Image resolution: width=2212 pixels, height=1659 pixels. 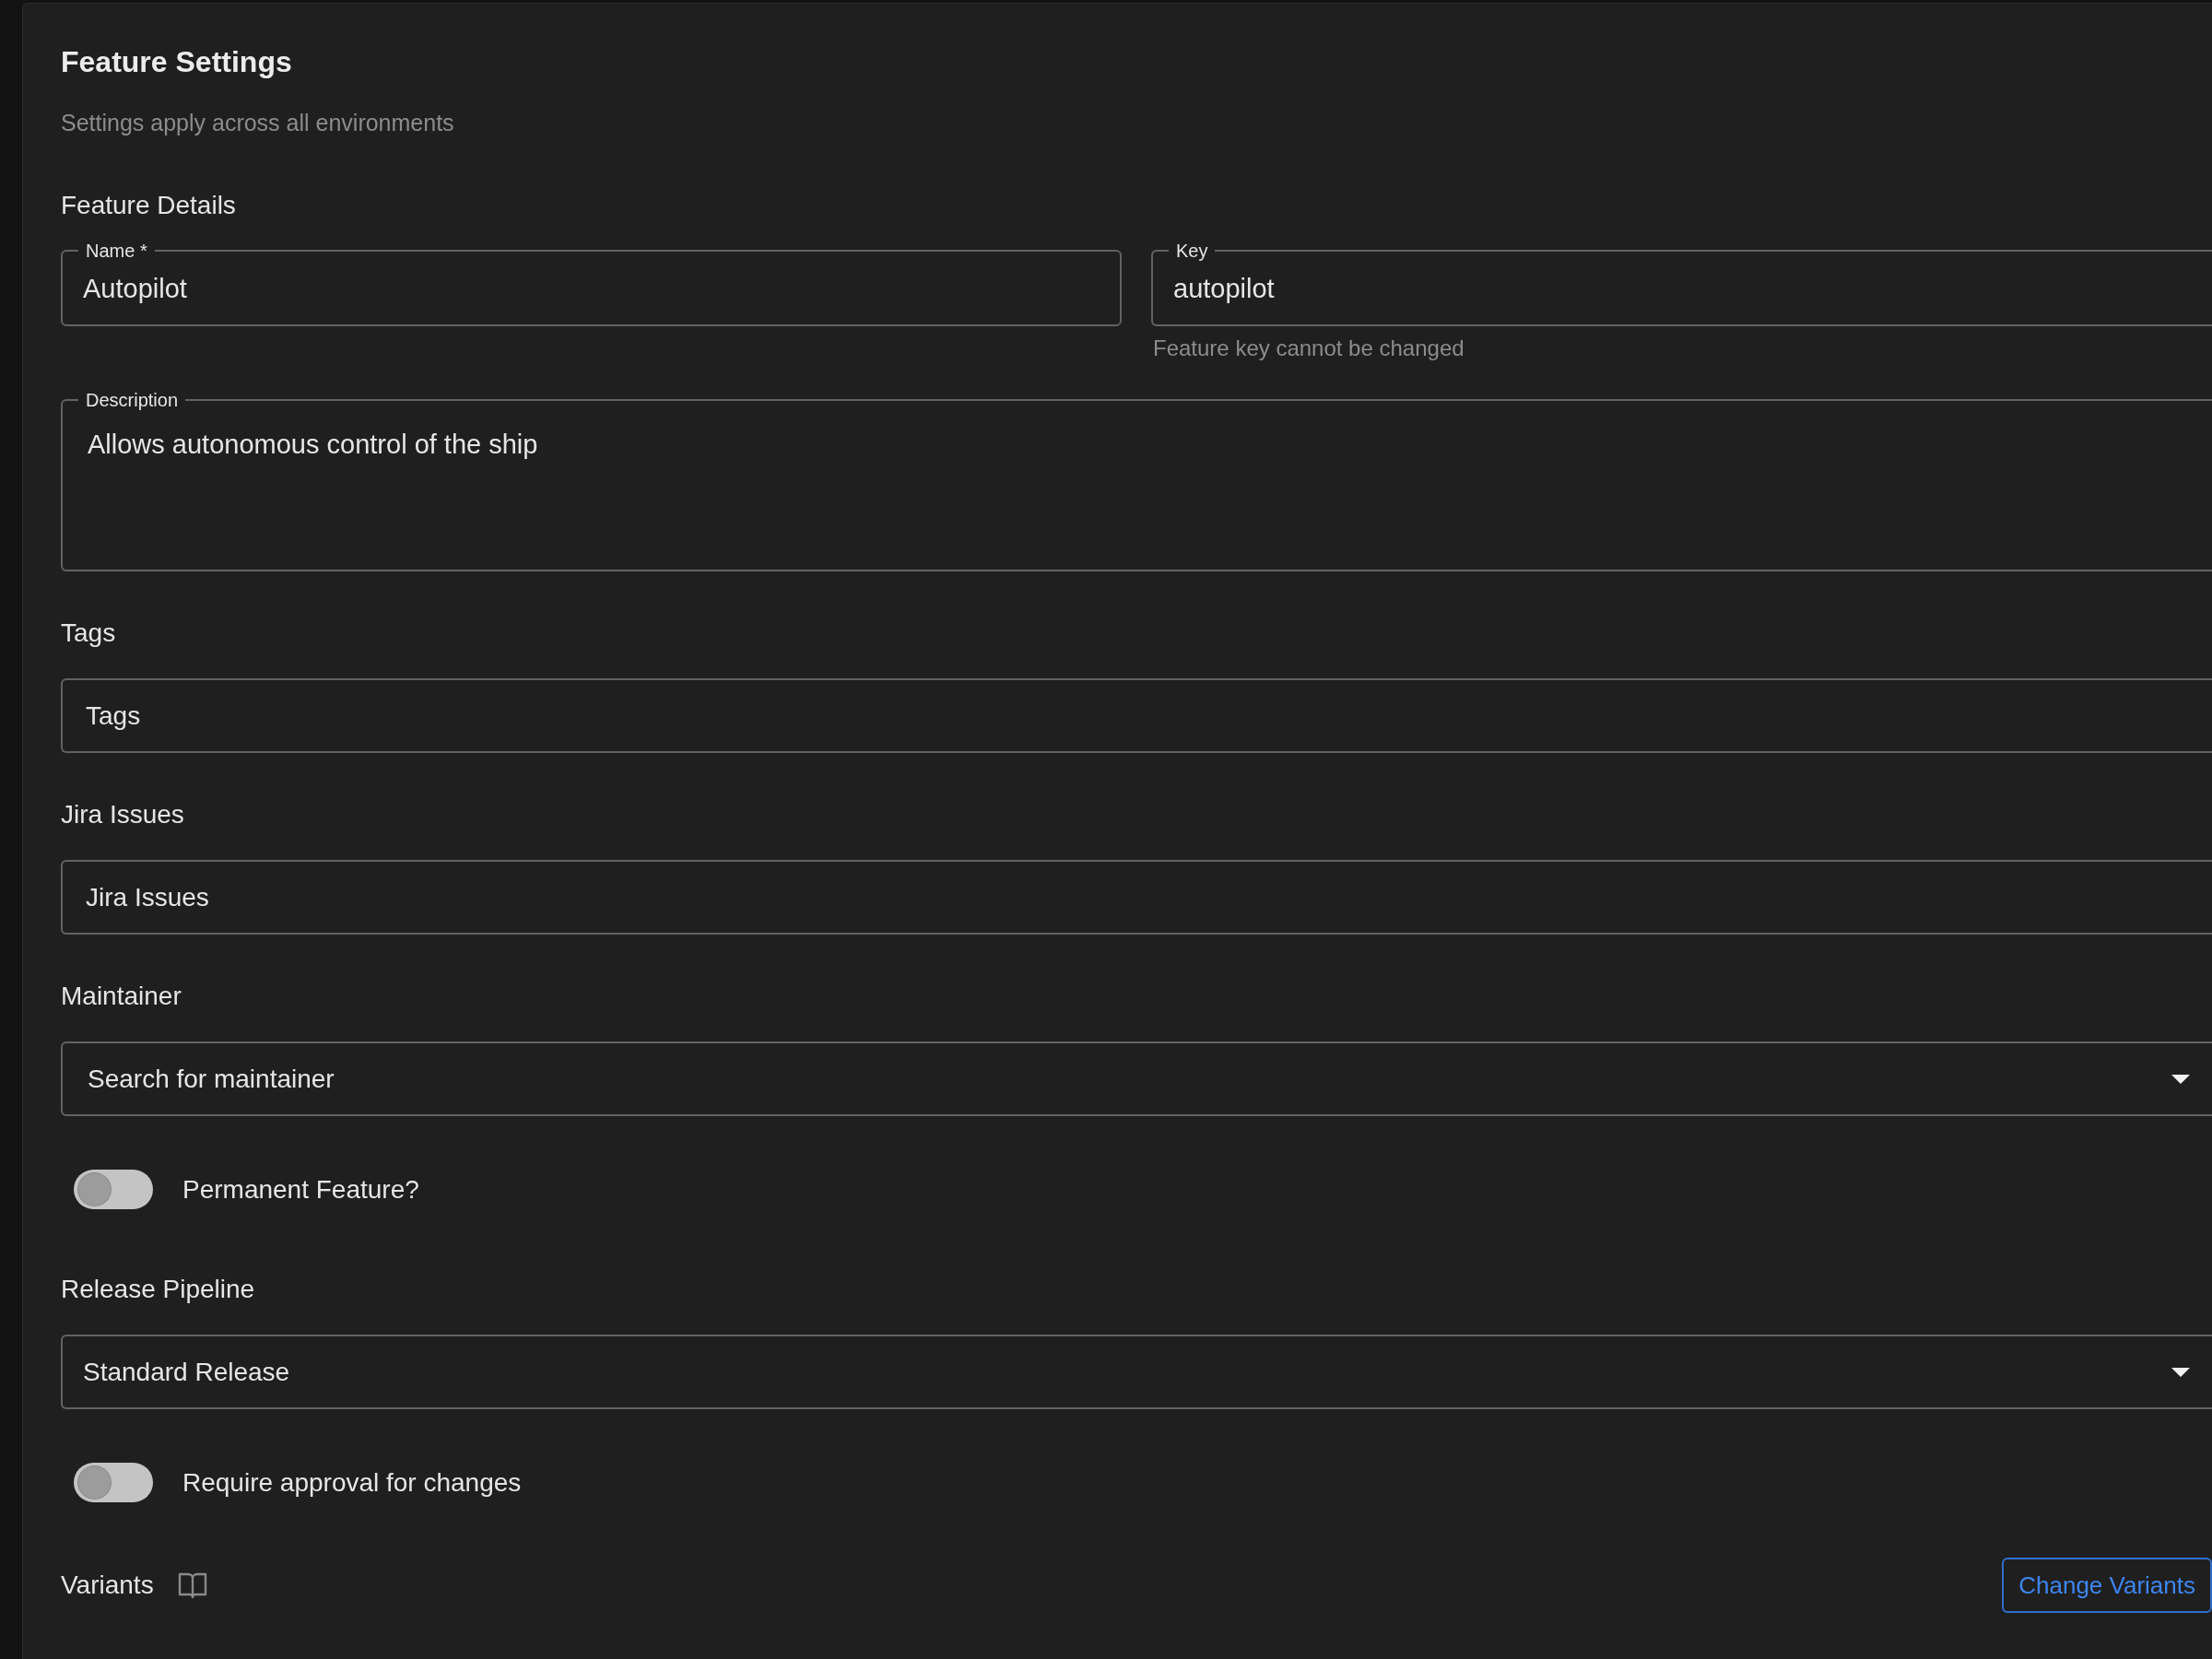 What do you see at coordinates (107, 1585) in the screenshot?
I see `section-heading: Variants` at bounding box center [107, 1585].